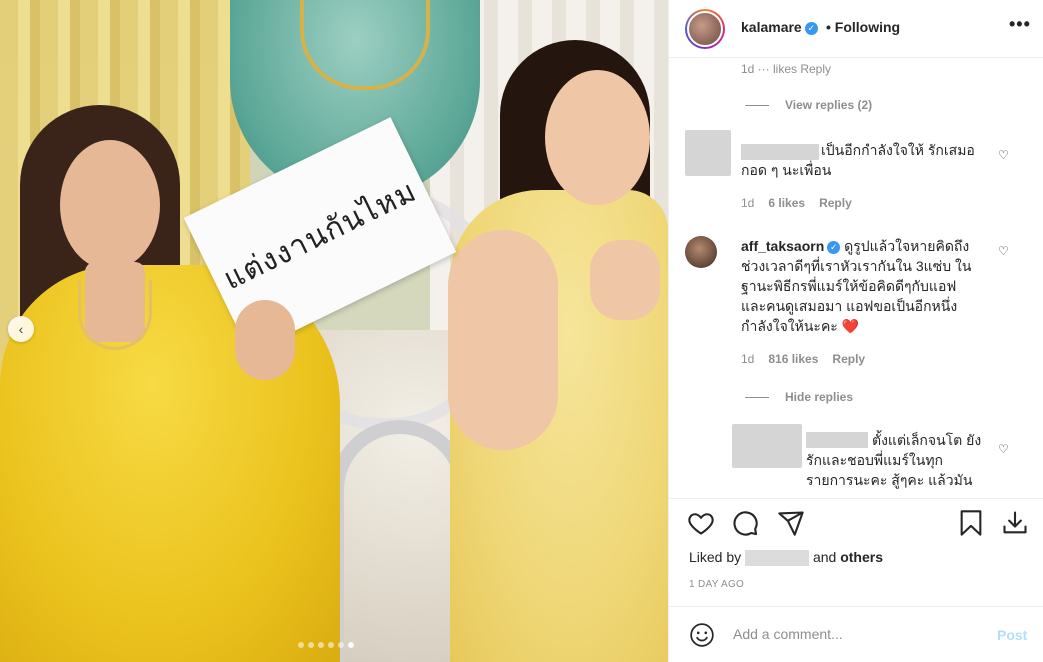 Image resolution: width=1043 pixels, height=662 pixels. What do you see at coordinates (351, 645) in the screenshot?
I see `carousel-dot-active` at bounding box center [351, 645].